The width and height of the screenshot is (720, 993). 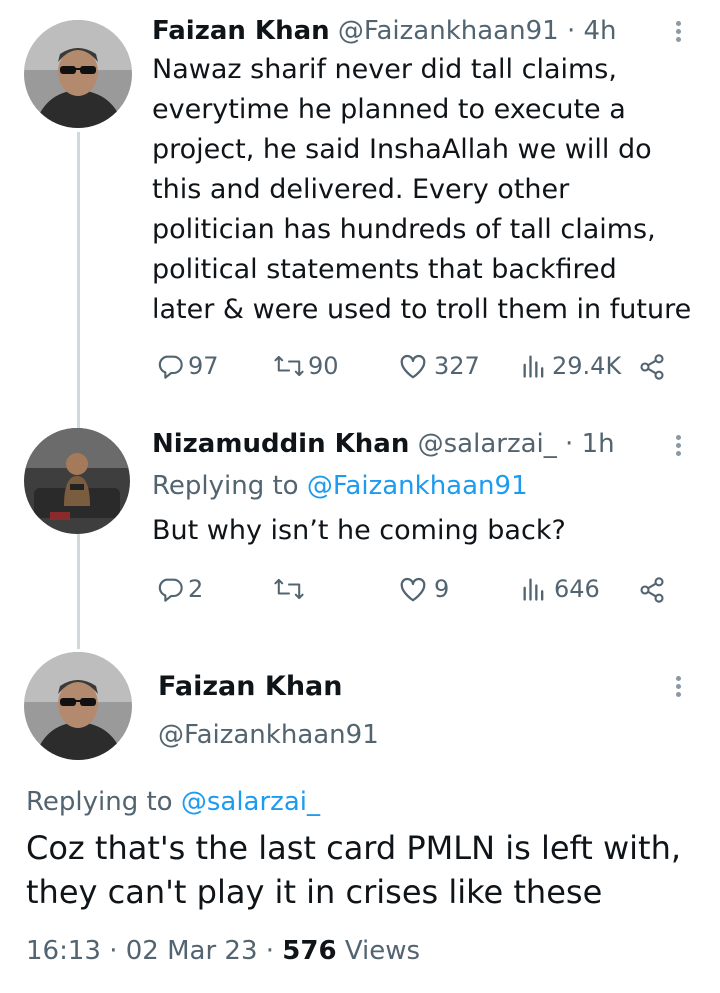 What do you see at coordinates (192, 951) in the screenshot?
I see `post-date: 02 Mar 23` at bounding box center [192, 951].